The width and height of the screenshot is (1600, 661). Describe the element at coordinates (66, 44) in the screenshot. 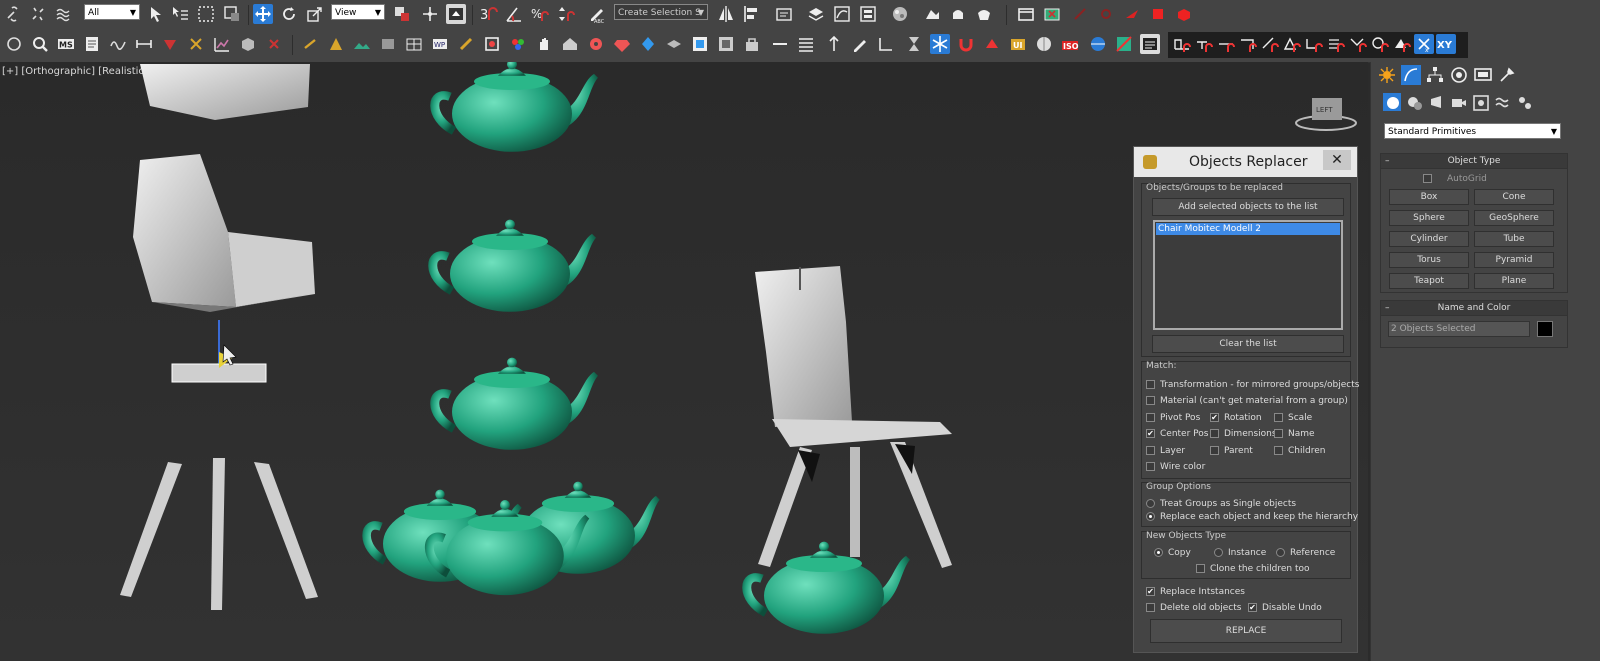

I see `maxscript-icon: MS` at that location.